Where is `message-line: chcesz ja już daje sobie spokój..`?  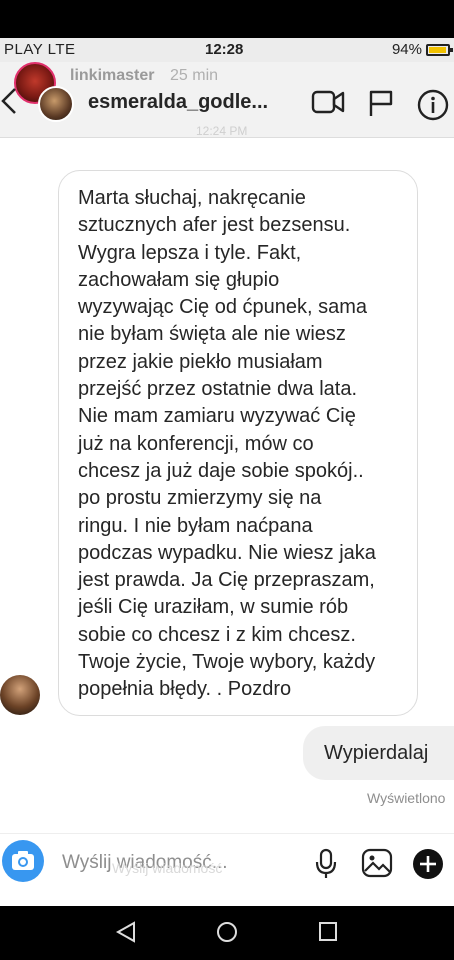 message-line: chcesz ja już daje sobie spokój.. is located at coordinates (221, 470).